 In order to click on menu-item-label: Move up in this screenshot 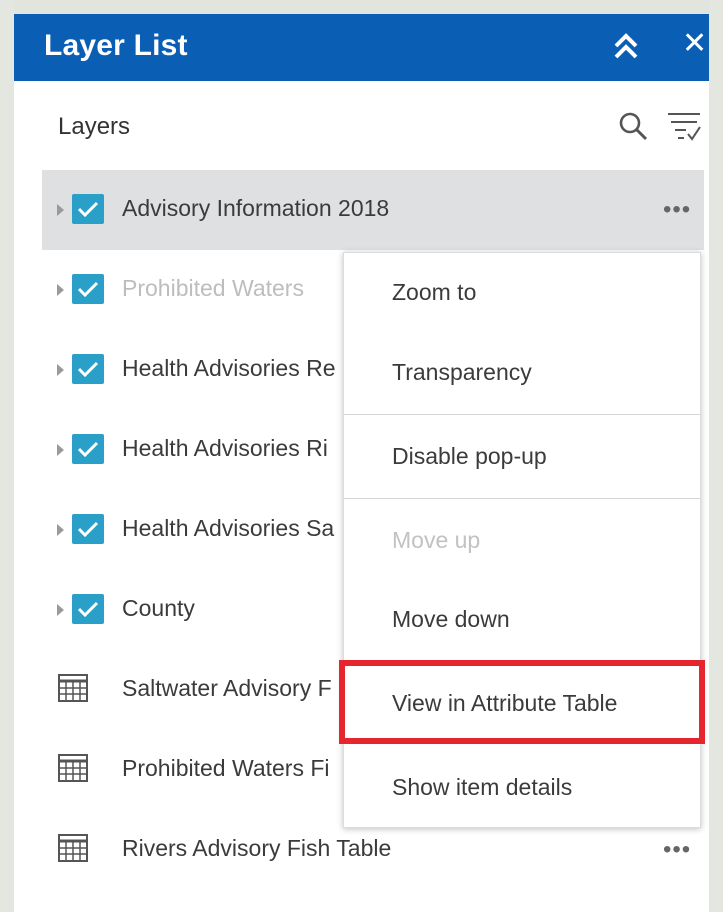, I will do `click(436, 540)`.